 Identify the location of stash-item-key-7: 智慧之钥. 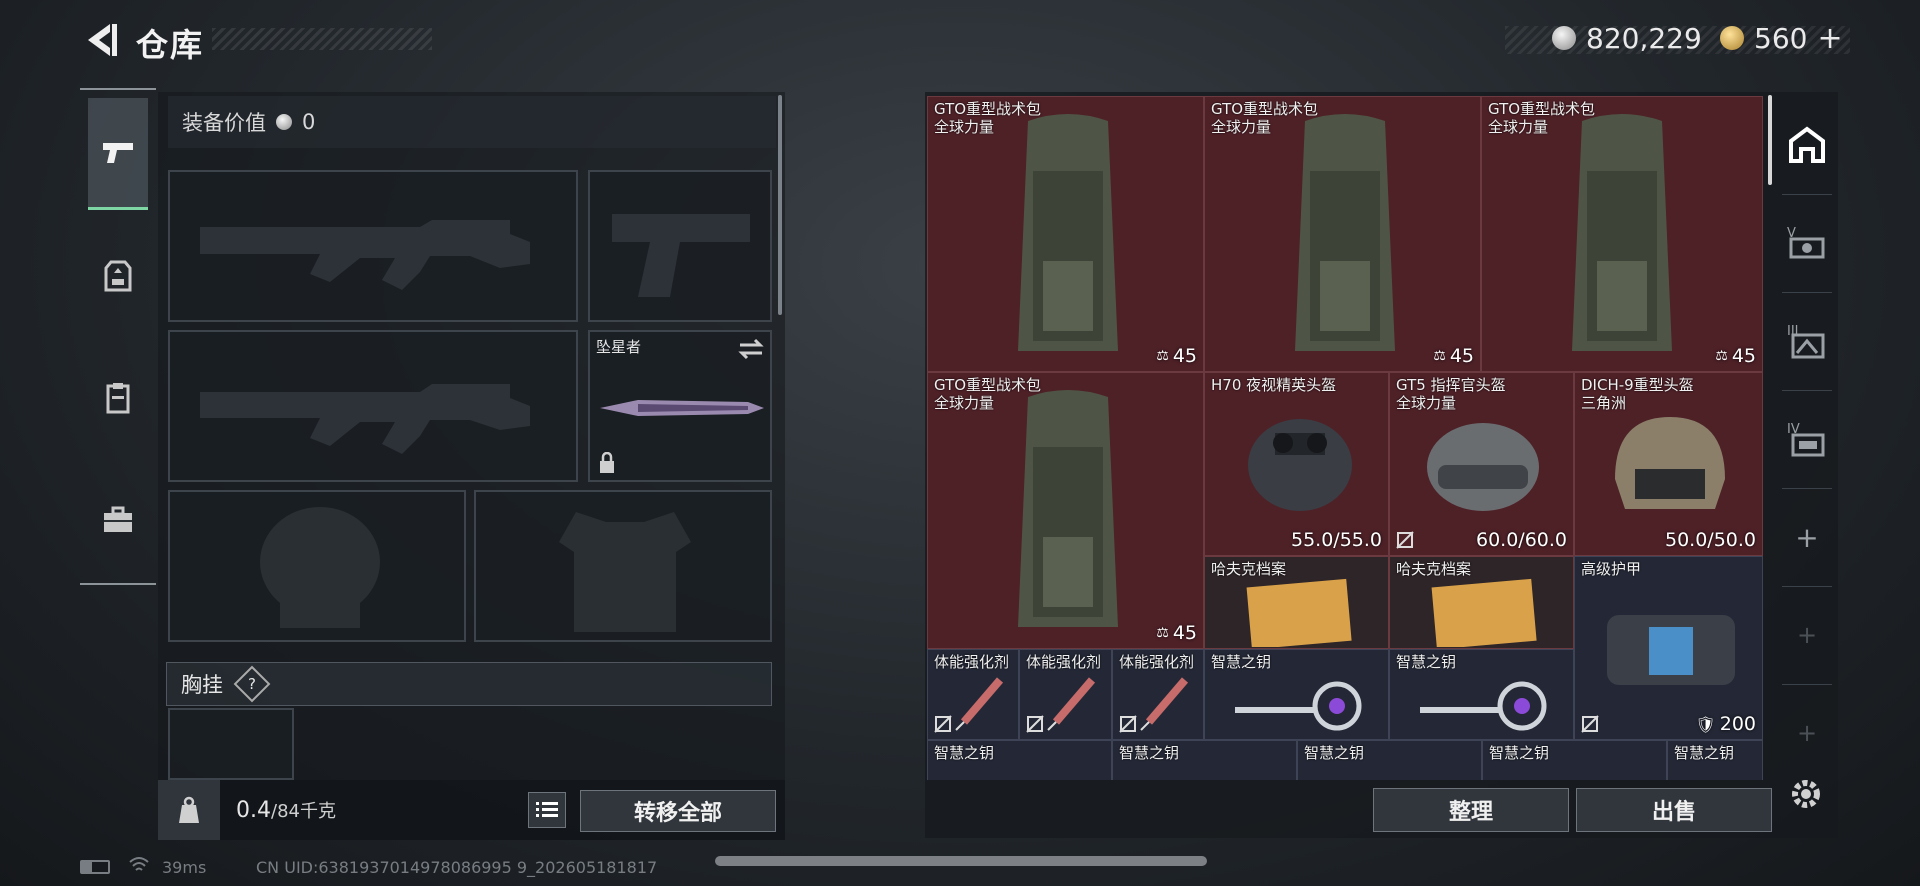
(1715, 760).